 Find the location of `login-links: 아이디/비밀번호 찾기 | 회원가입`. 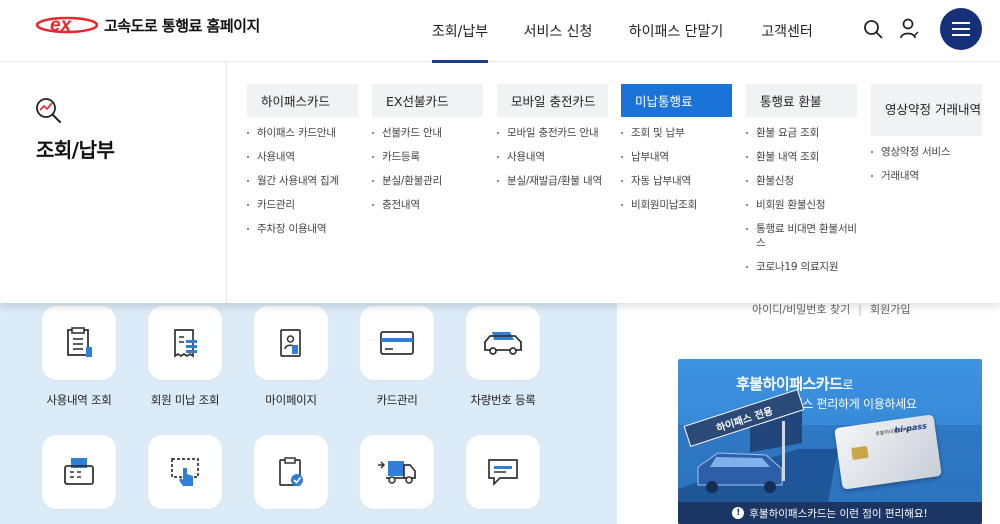

login-links: 아이디/비밀번호 찾기 | 회원가입 is located at coordinates (831, 309).